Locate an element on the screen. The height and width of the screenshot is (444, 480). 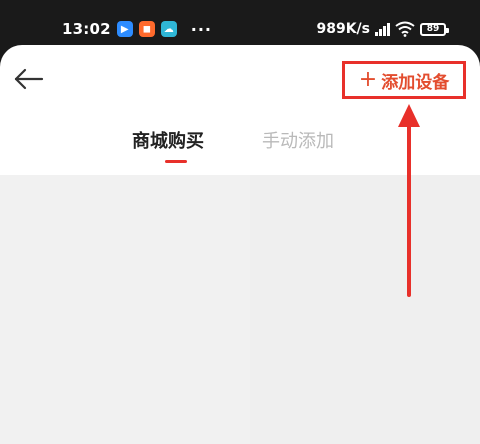
add-device-label: 添加设备 is located at coordinates (415, 82).